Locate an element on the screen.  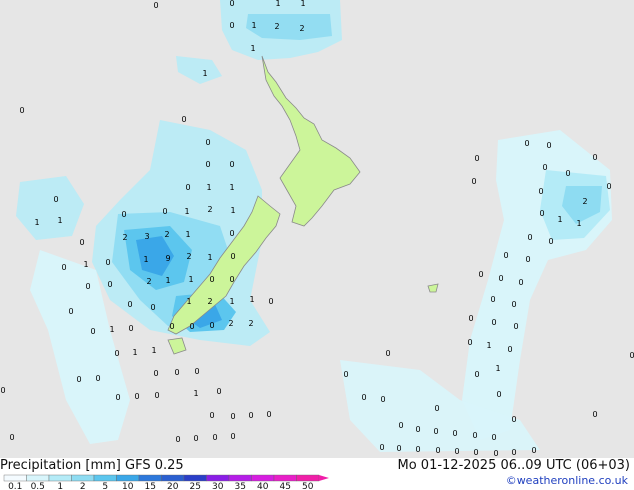
legend-label: 20 is located at coordinates (173, 486).